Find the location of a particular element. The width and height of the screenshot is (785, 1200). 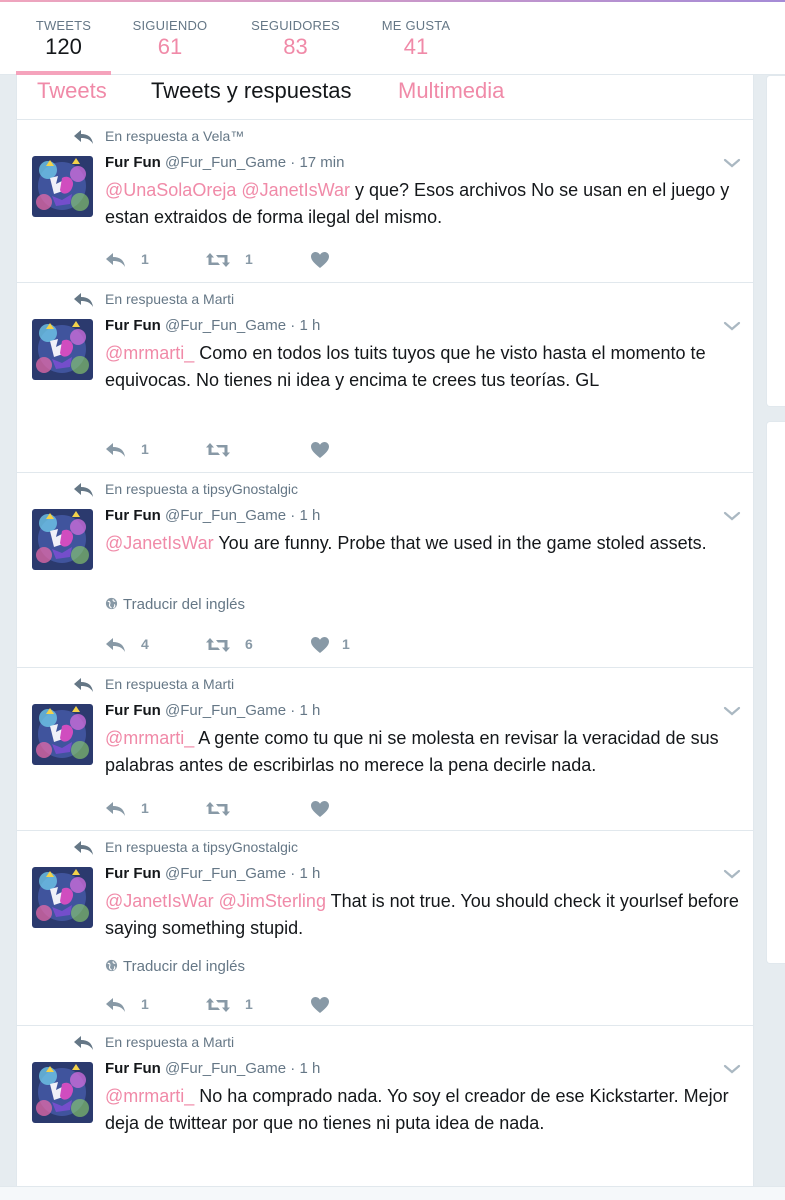

stat-tweets: TWEETS 120 is located at coordinates (63, 38).